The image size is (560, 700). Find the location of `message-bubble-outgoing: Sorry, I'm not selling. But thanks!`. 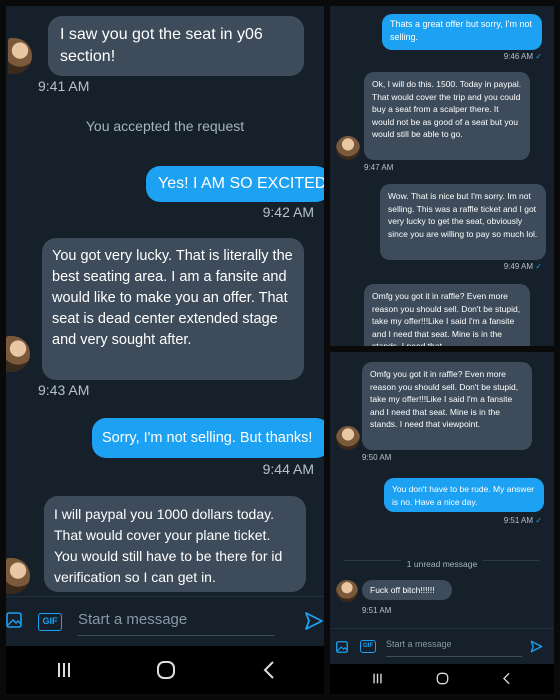

message-bubble-outgoing: Sorry, I'm not selling. But thanks! is located at coordinates (208, 438).